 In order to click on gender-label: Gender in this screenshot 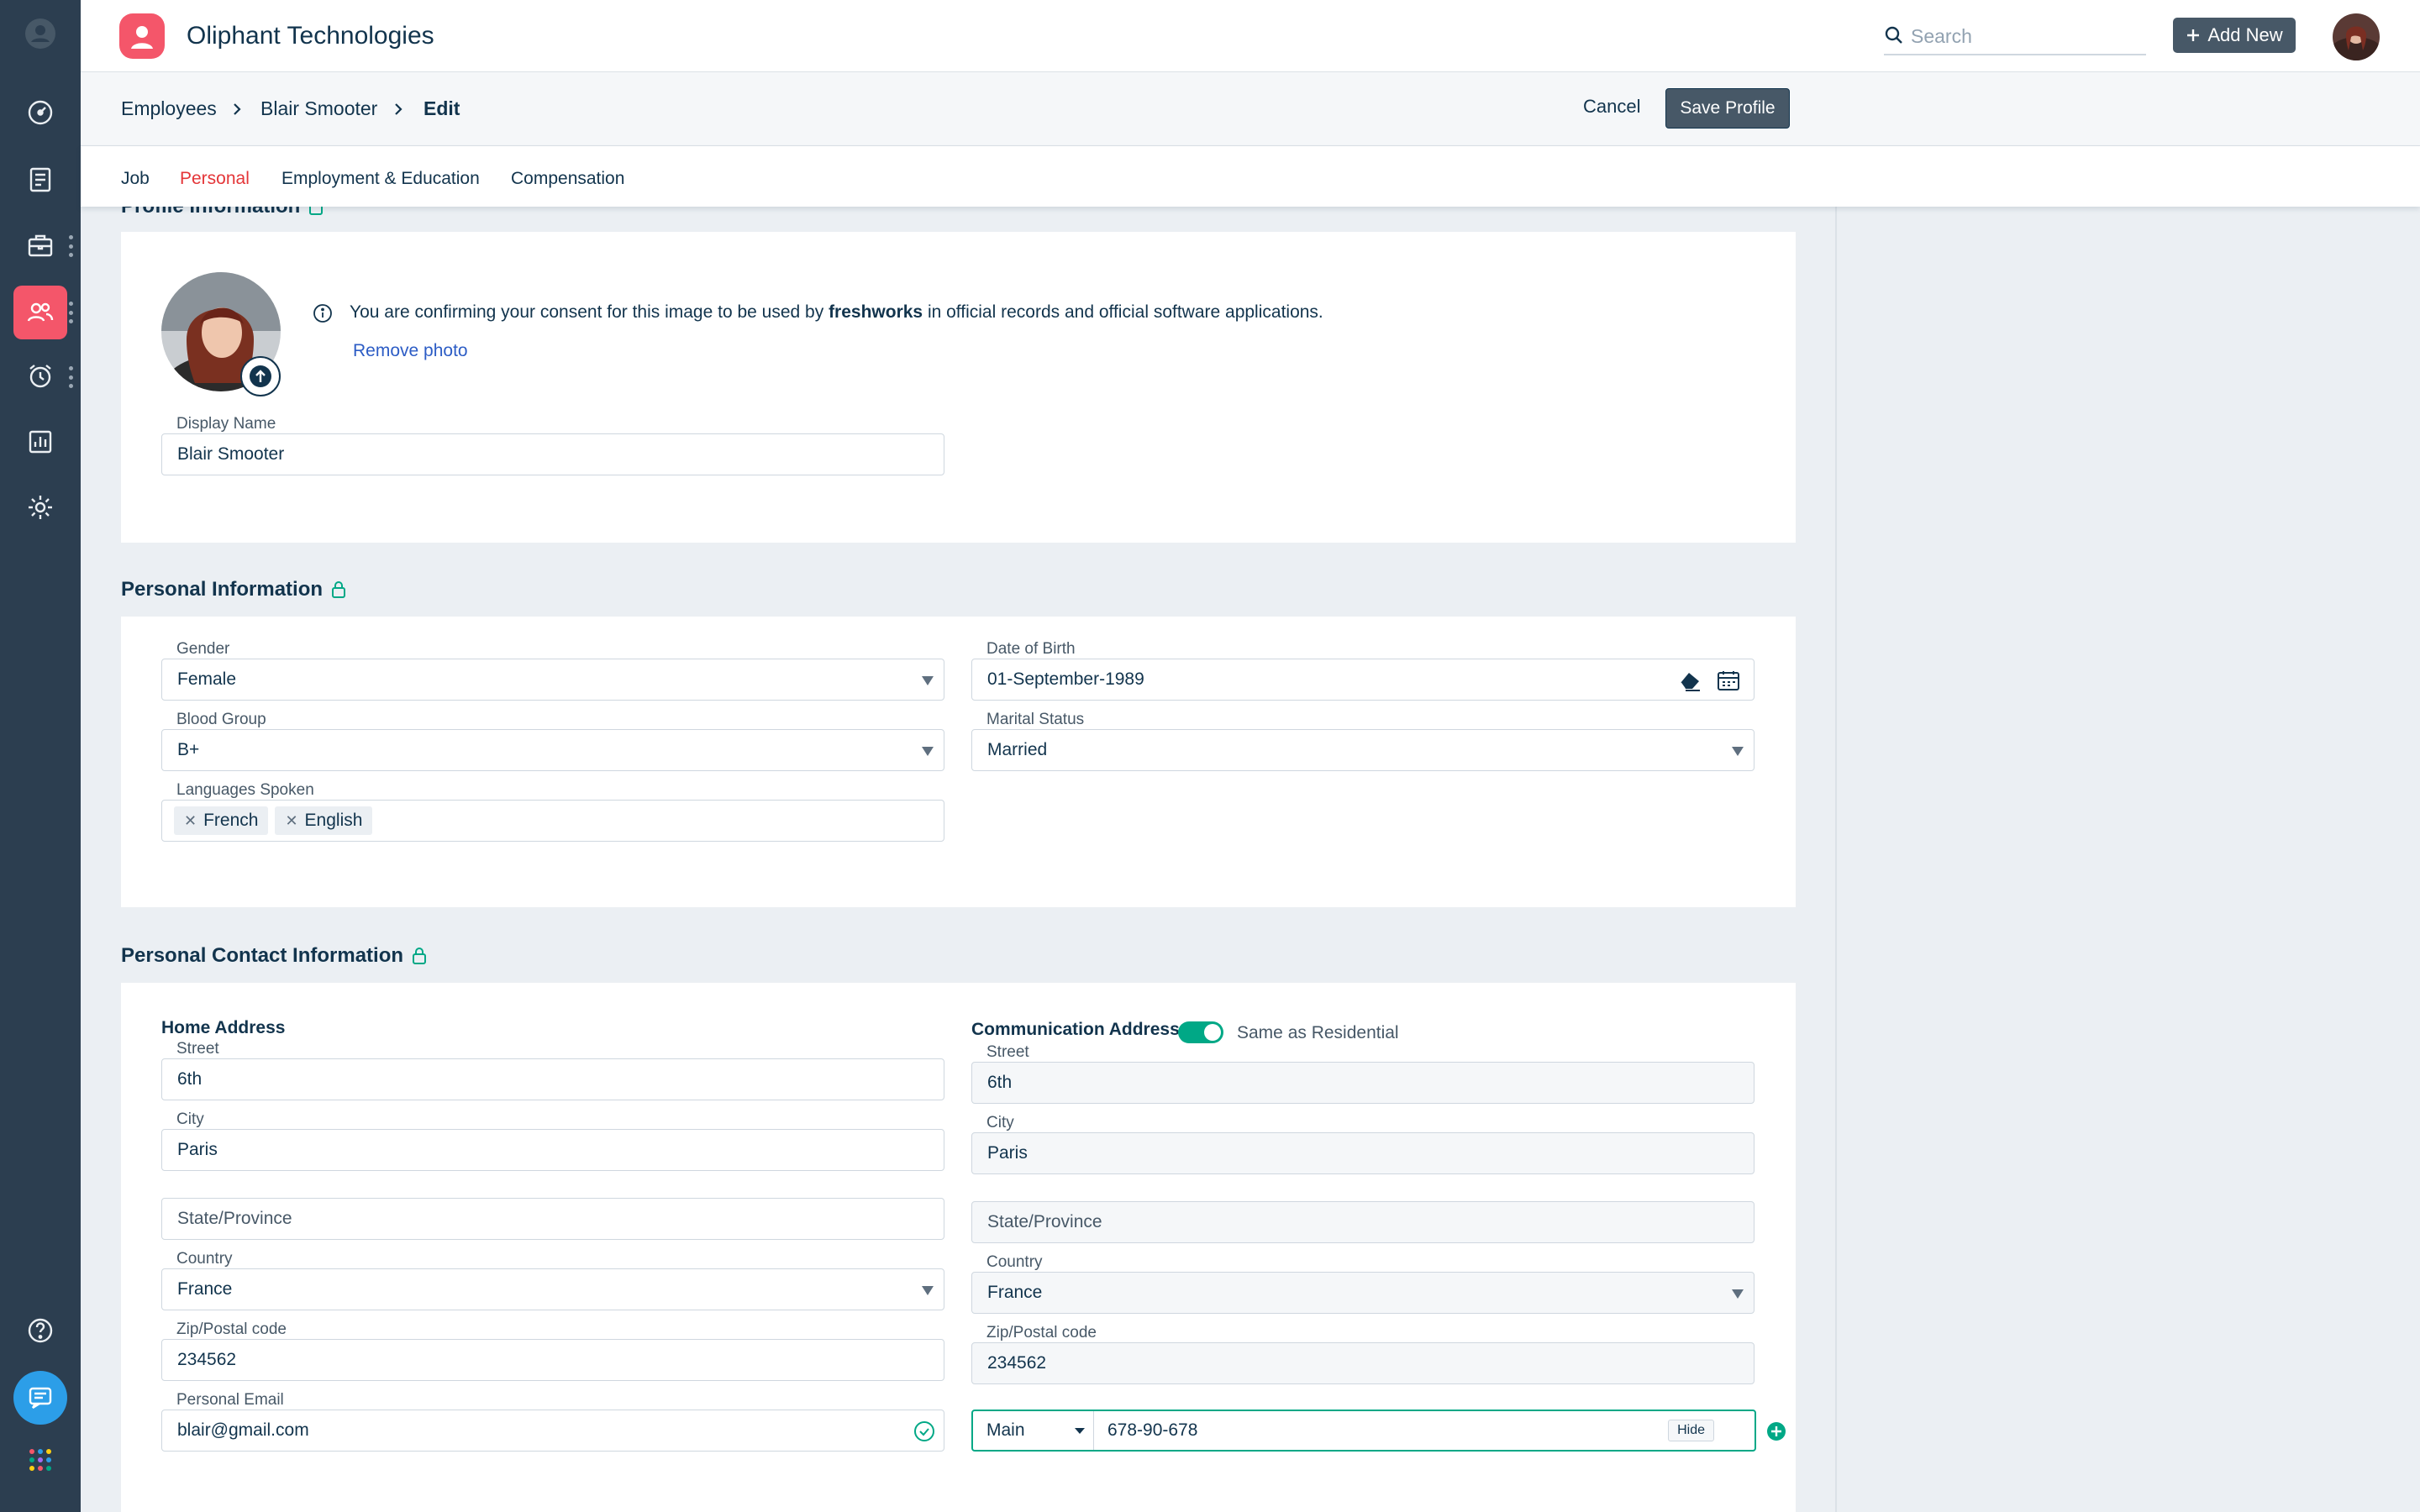, I will do `click(203, 649)`.